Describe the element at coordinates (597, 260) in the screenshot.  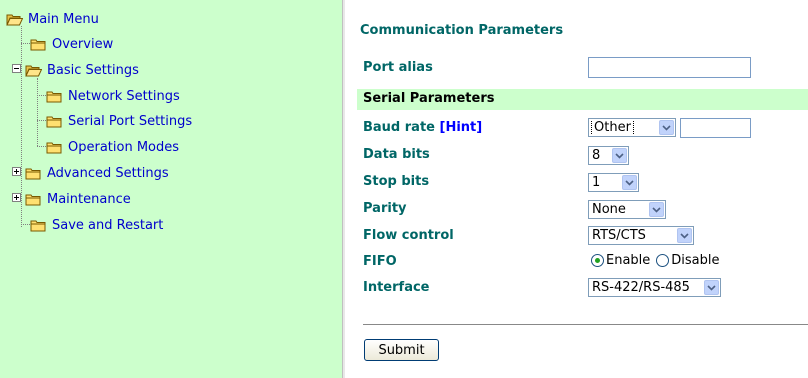
I see `fifo-enable-radio` at that location.